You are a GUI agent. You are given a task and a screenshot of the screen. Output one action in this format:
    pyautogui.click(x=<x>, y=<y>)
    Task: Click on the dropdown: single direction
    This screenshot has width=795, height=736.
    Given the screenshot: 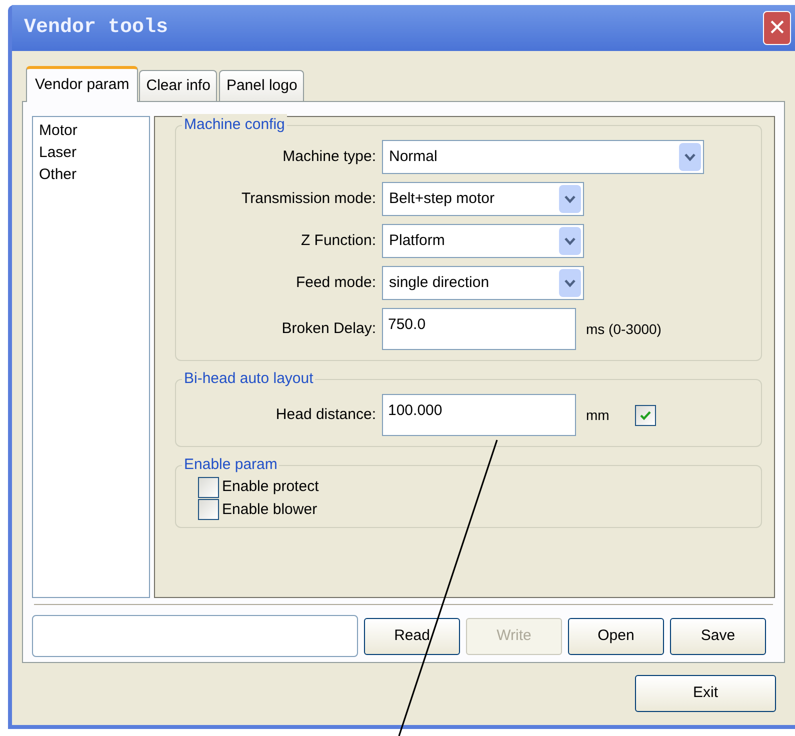 What is the action you would take?
    pyautogui.click(x=483, y=283)
    